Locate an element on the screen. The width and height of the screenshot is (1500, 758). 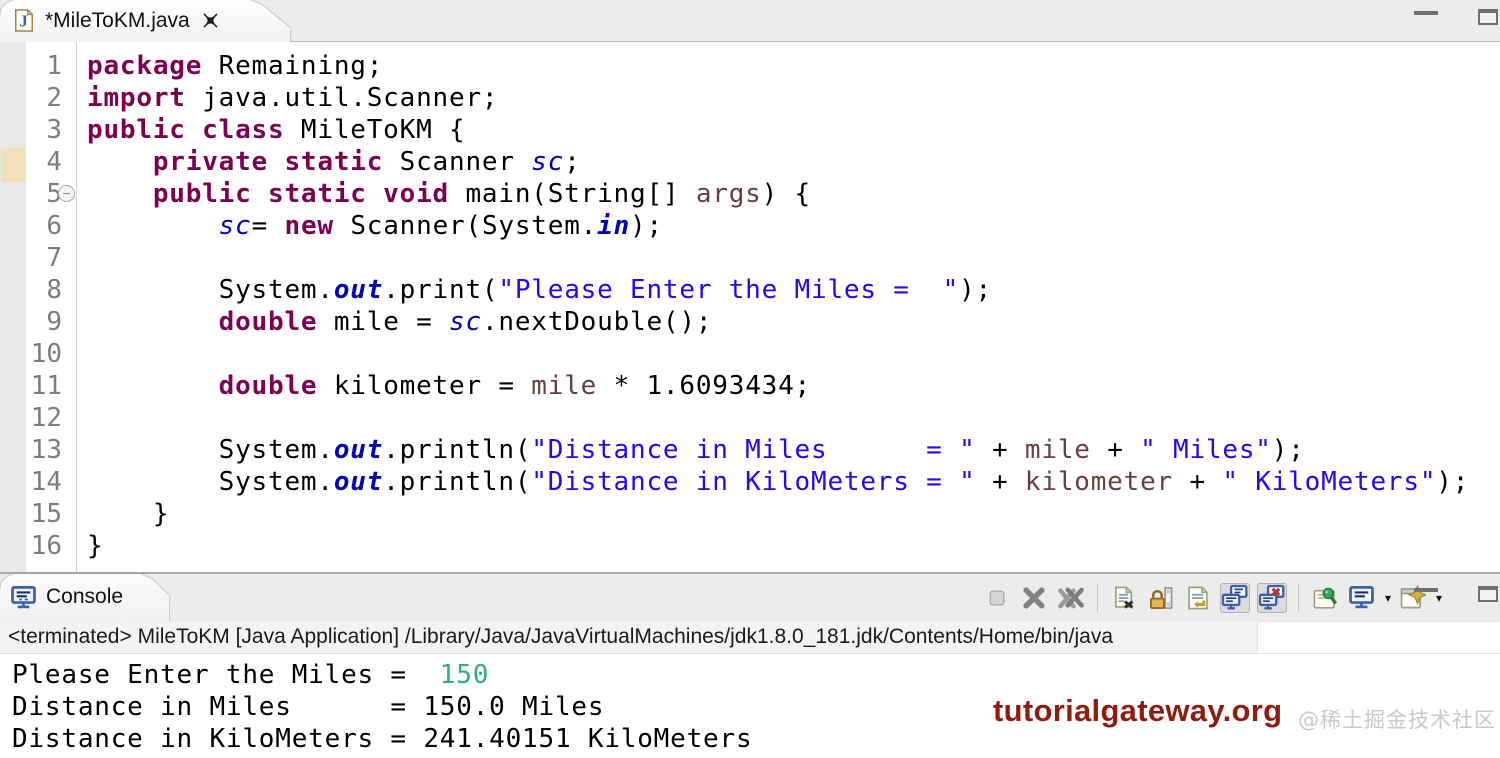
console-tab: Console is located at coordinates (85, 598).